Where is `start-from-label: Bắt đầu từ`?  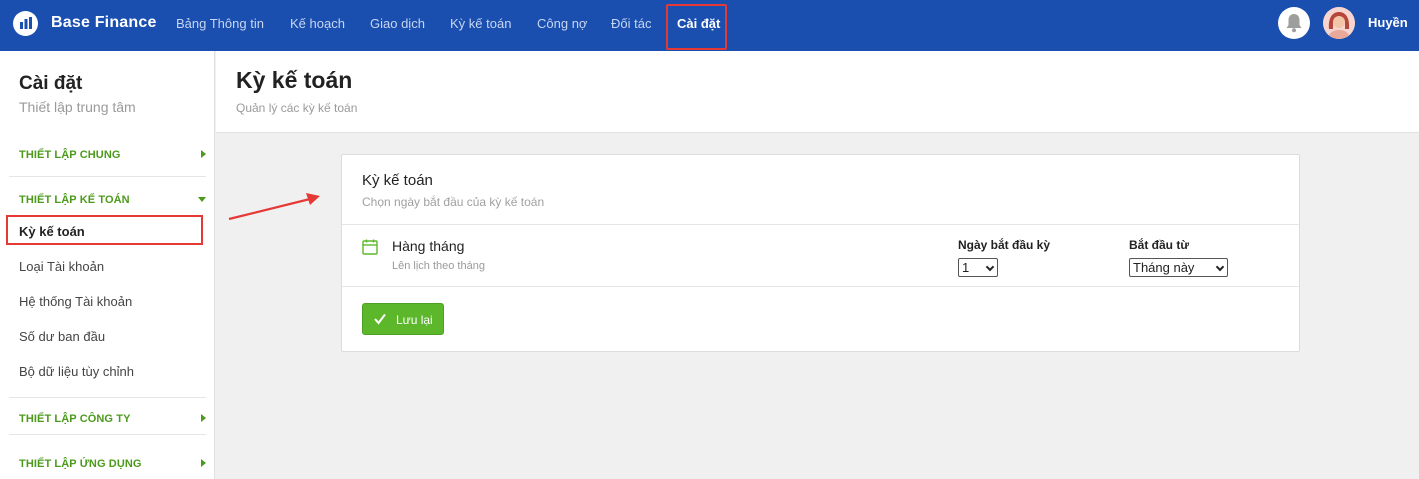 start-from-label: Bắt đầu từ is located at coordinates (1159, 245).